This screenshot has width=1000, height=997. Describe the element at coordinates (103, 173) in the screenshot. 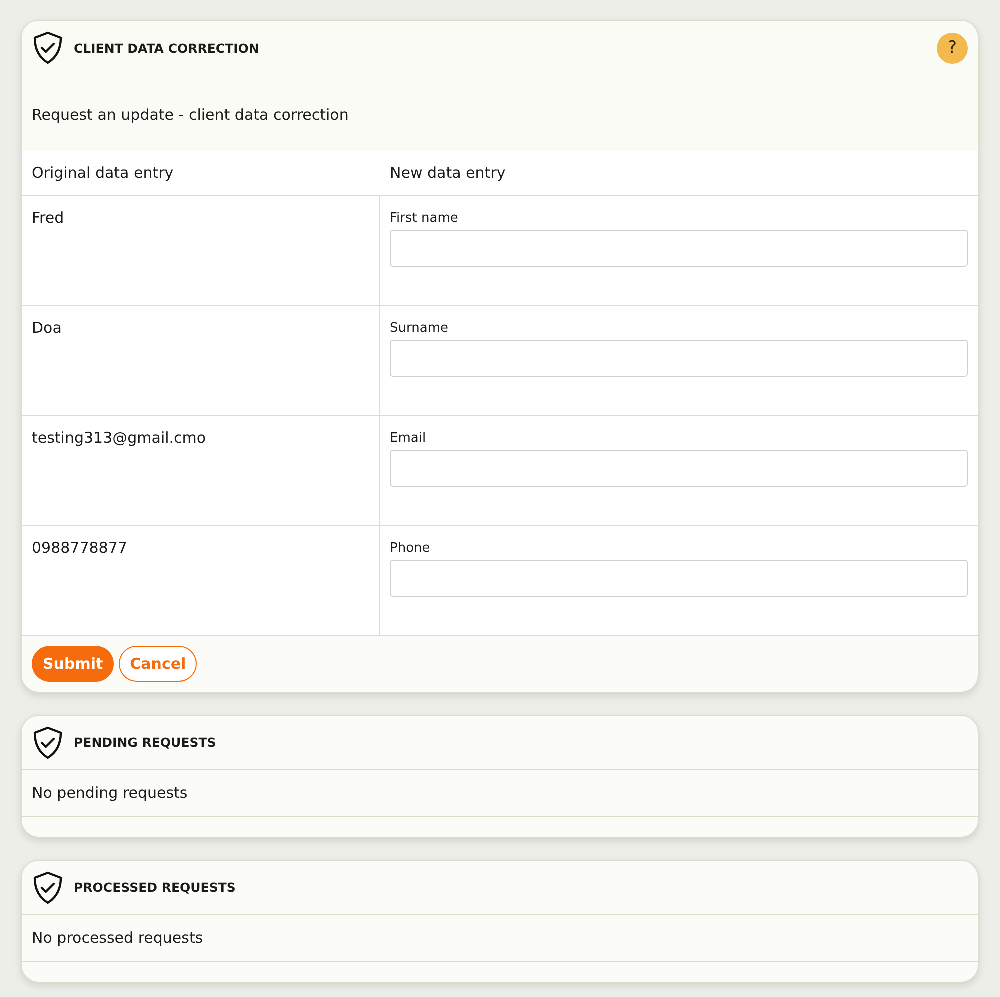

I see `column-header: Original data entry` at that location.